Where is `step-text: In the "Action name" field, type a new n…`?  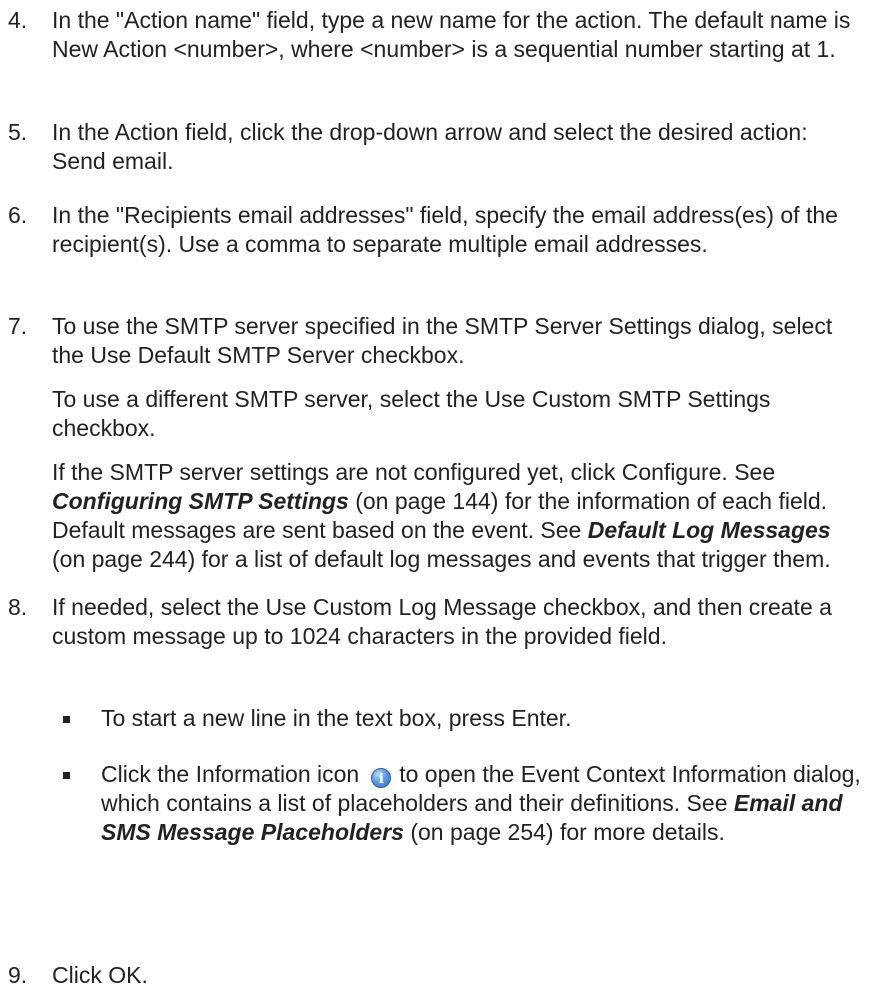
step-text: In the "Action name" field, type a new n… is located at coordinates (451, 34).